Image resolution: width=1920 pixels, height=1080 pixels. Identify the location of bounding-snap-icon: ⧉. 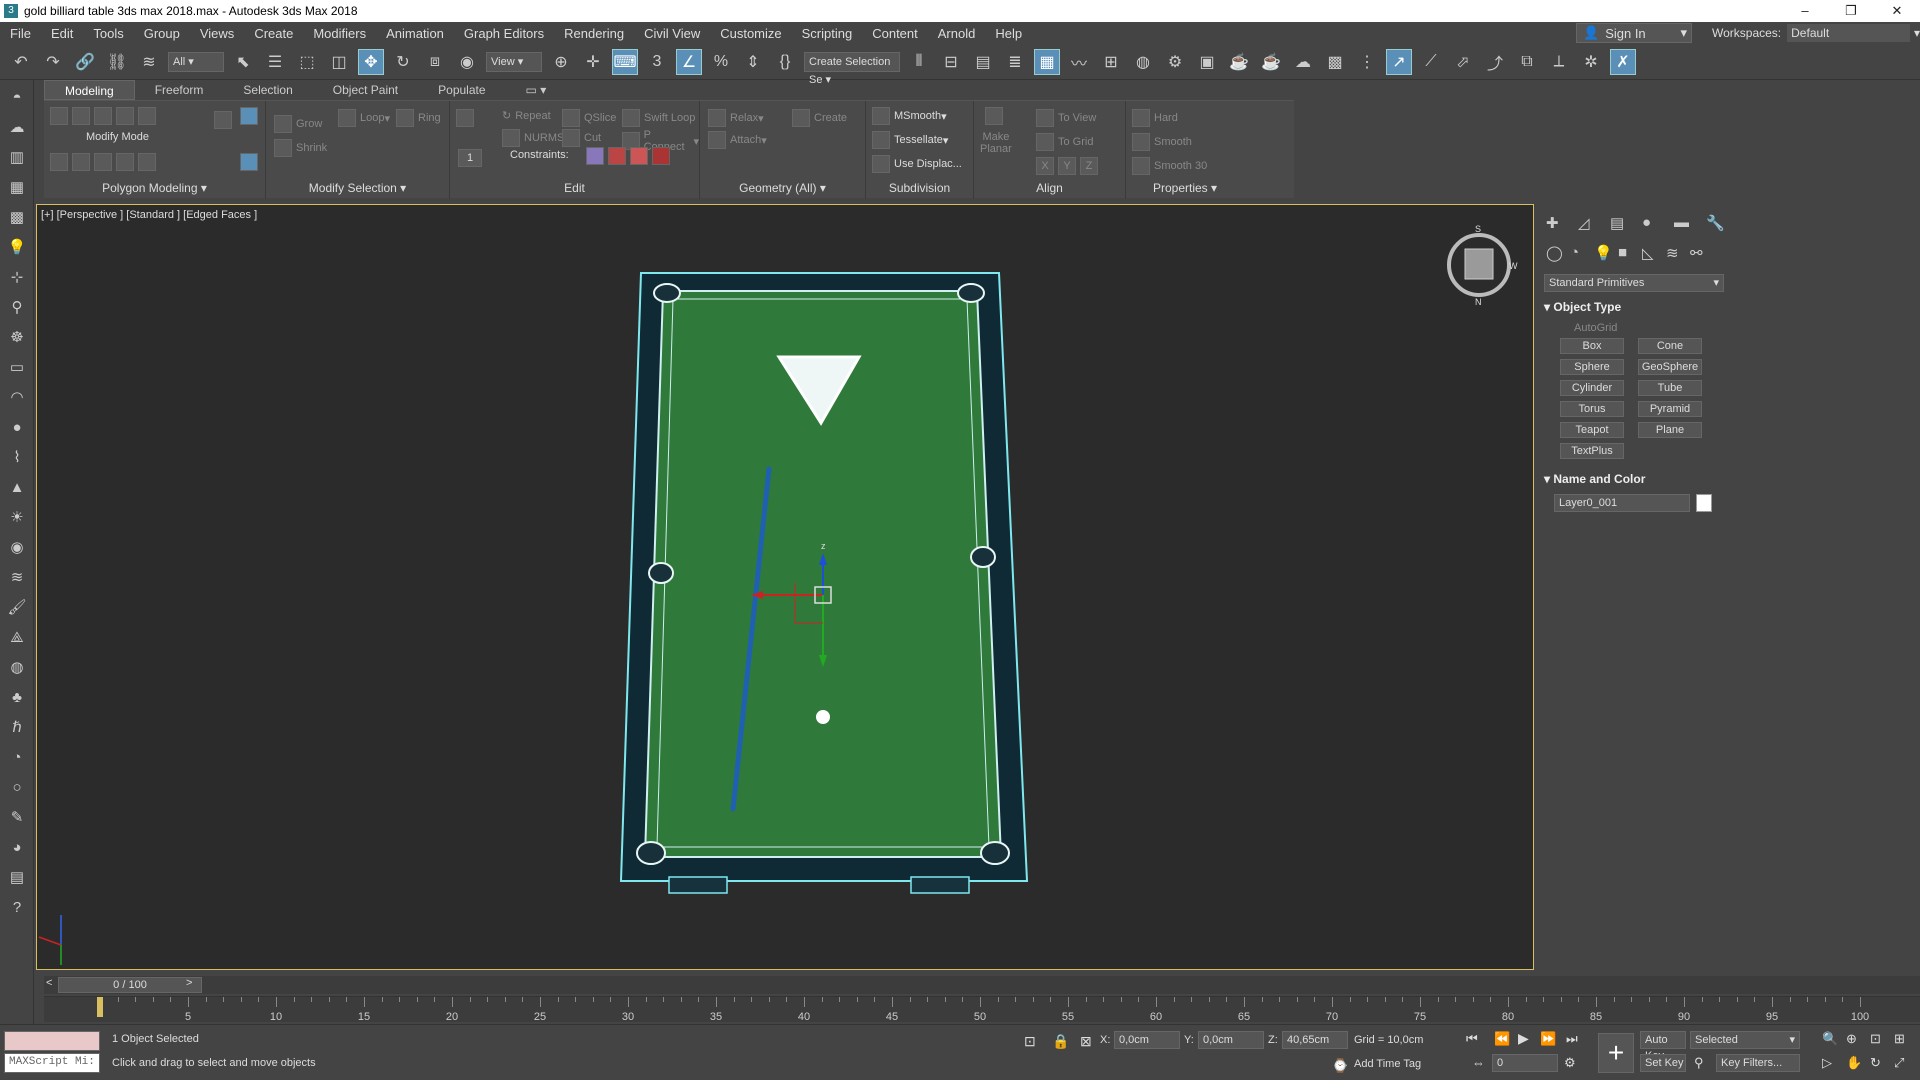
(1527, 62).